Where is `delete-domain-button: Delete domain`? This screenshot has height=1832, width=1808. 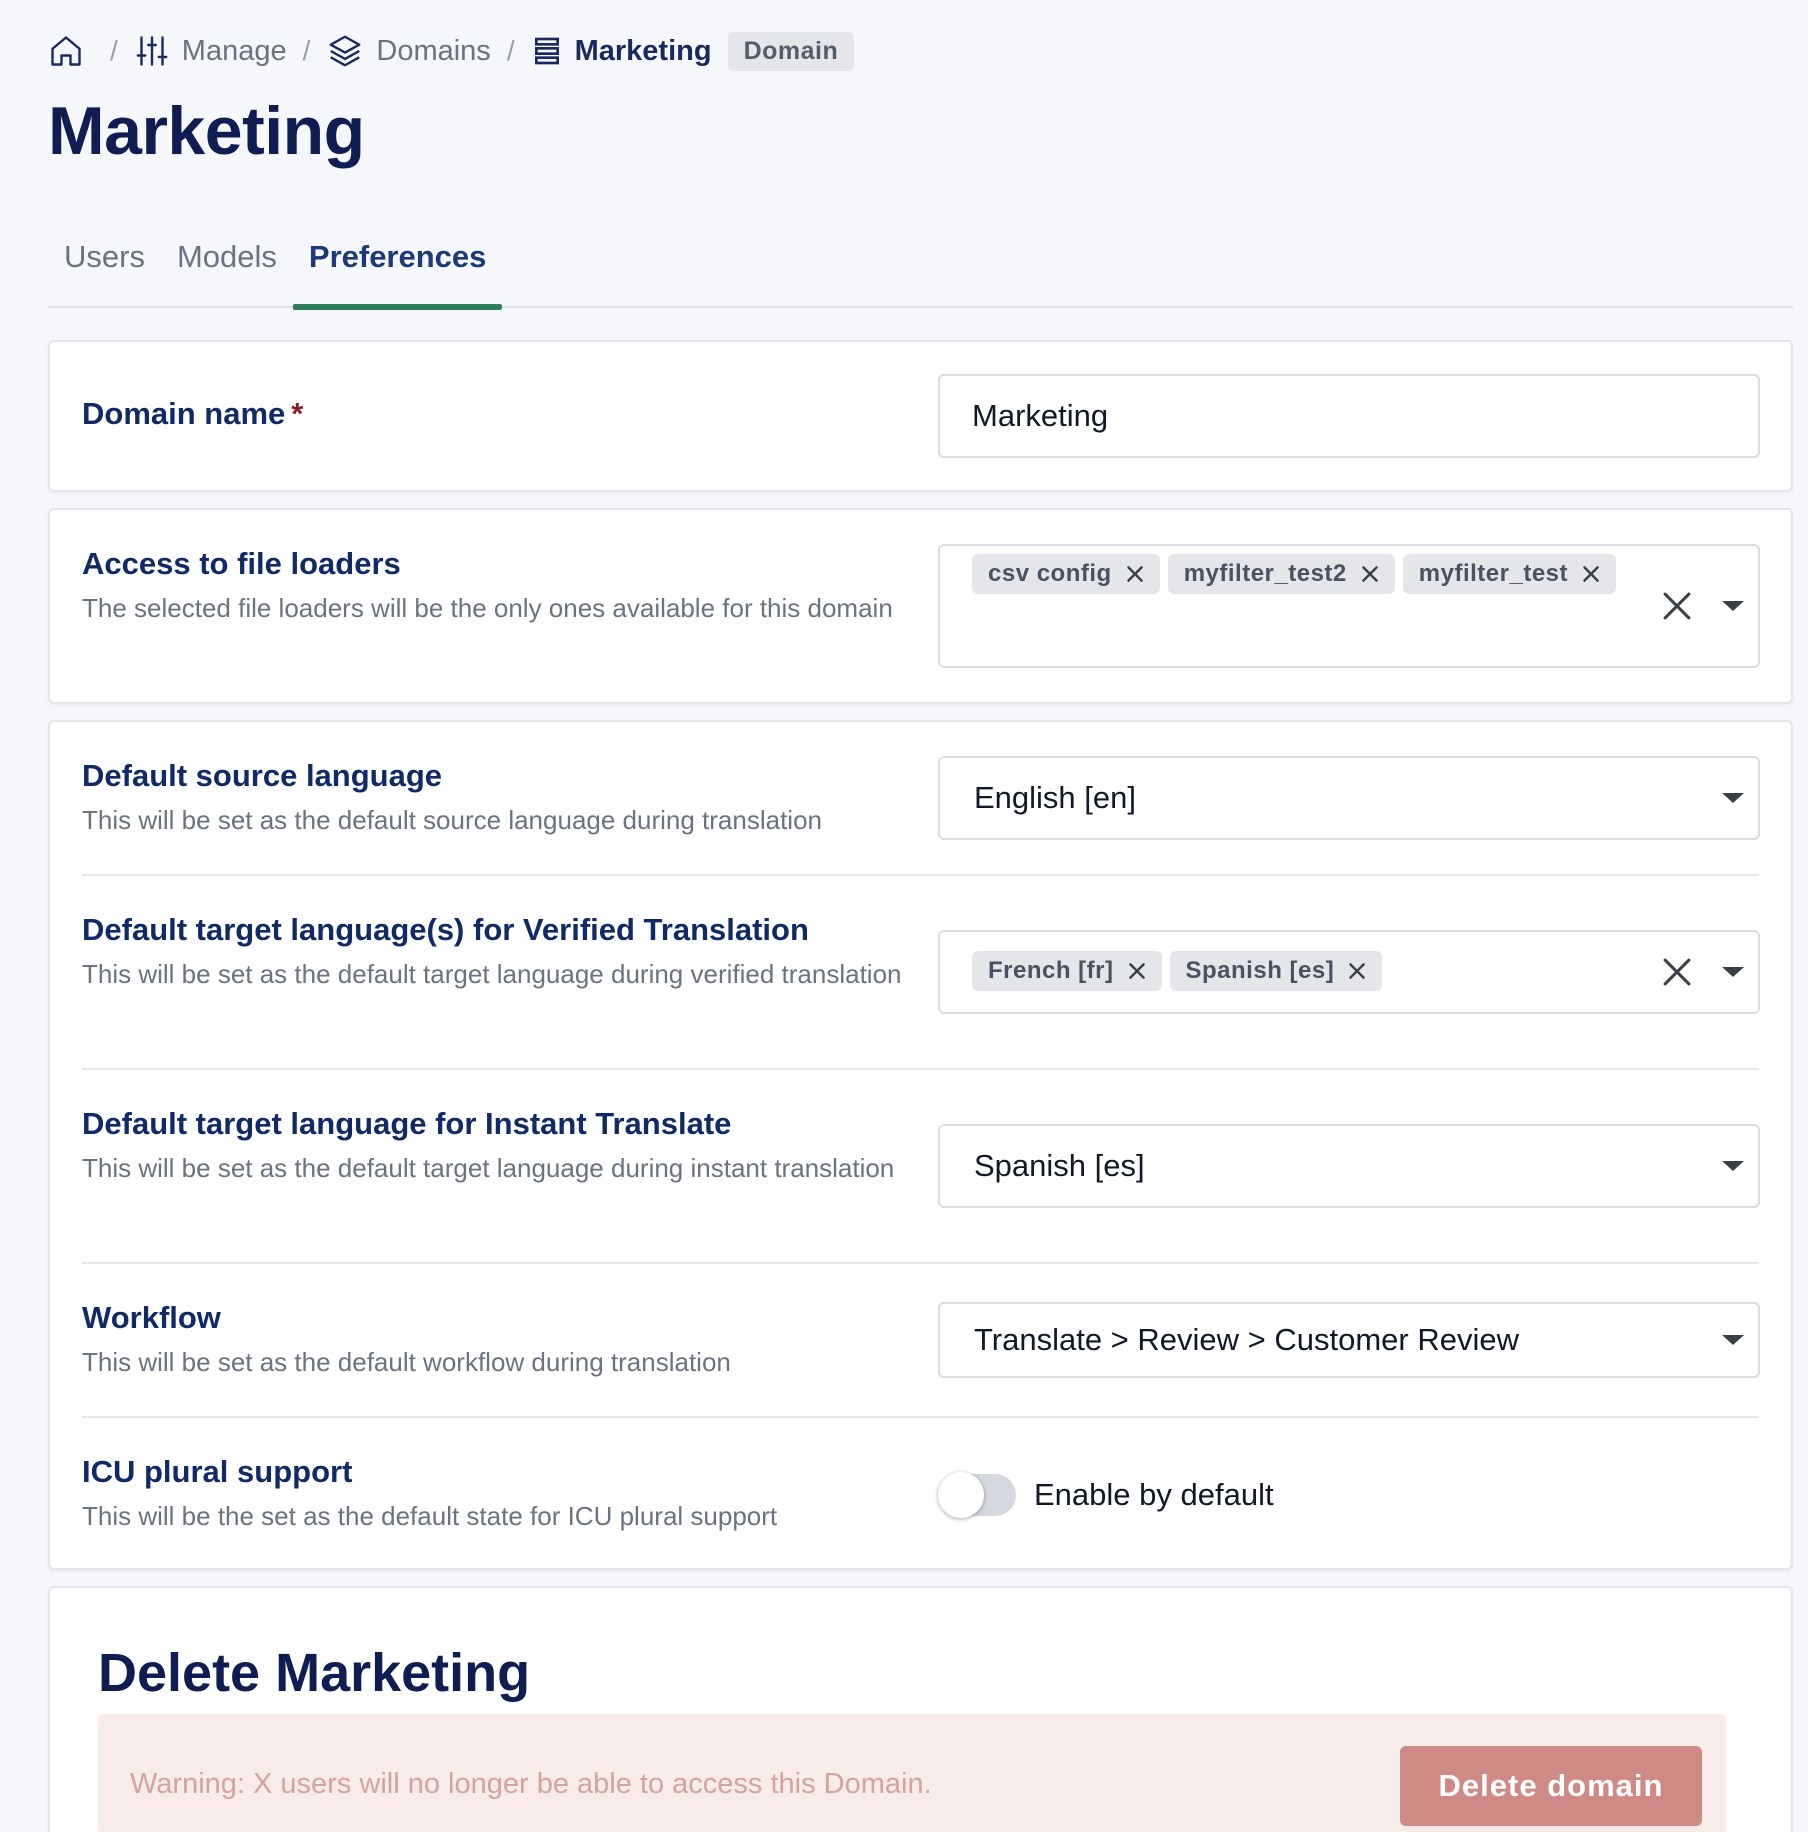
delete-domain-button: Delete domain is located at coordinates (1551, 1786).